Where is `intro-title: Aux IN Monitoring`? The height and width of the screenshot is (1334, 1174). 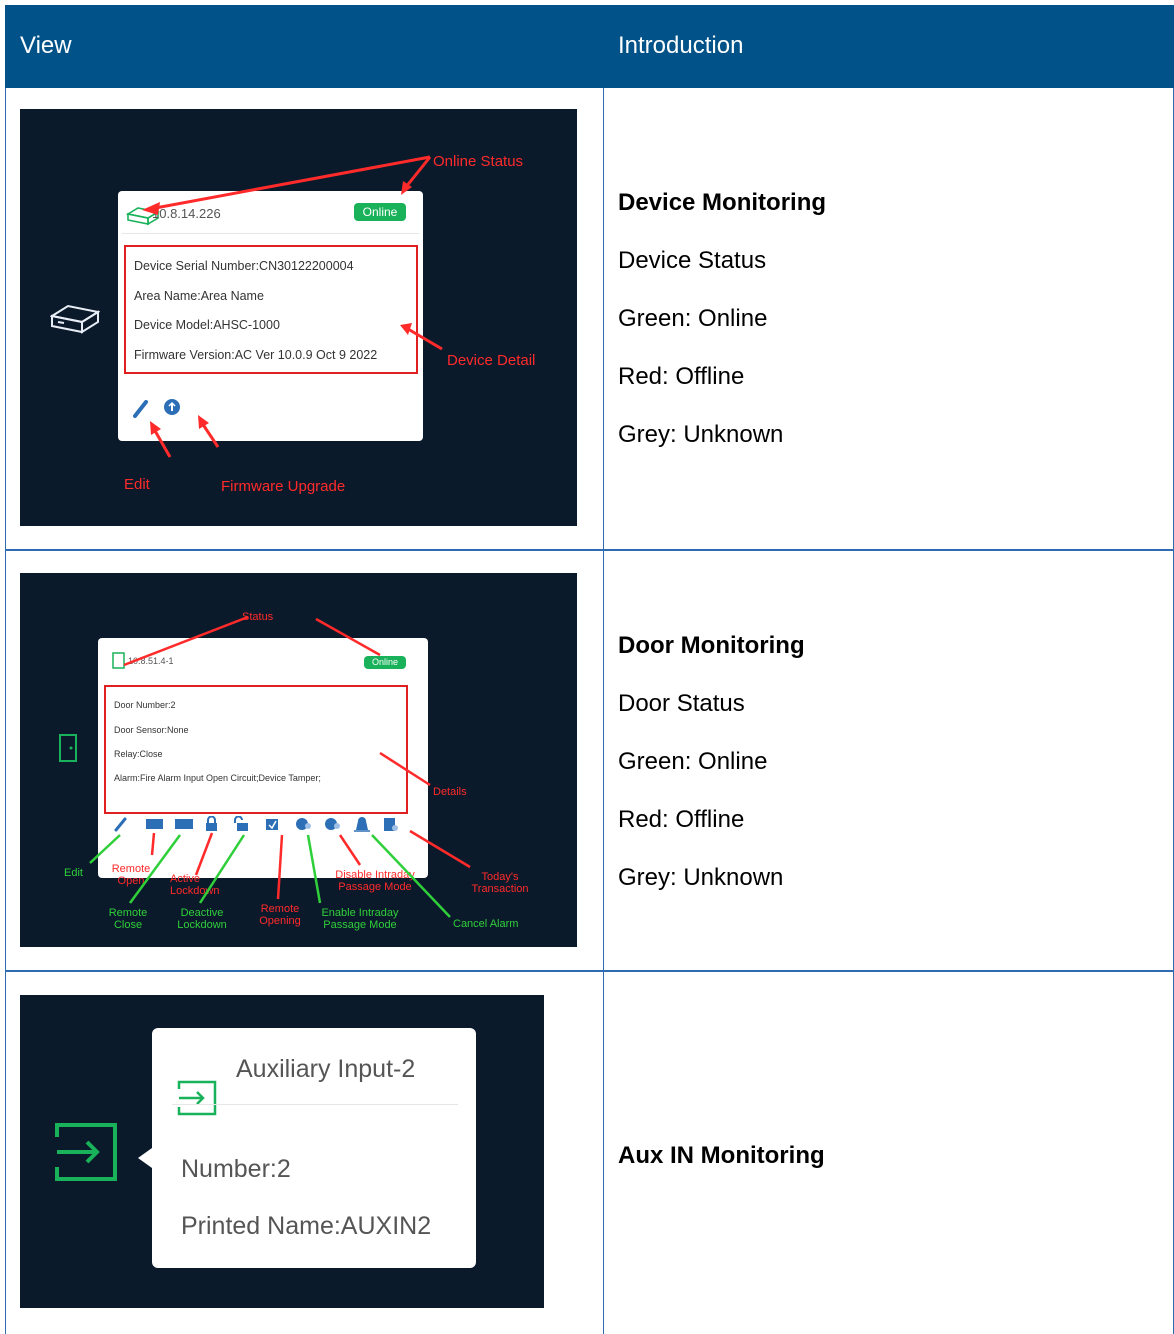
intro-title: Aux IN Monitoring is located at coordinates (721, 1155).